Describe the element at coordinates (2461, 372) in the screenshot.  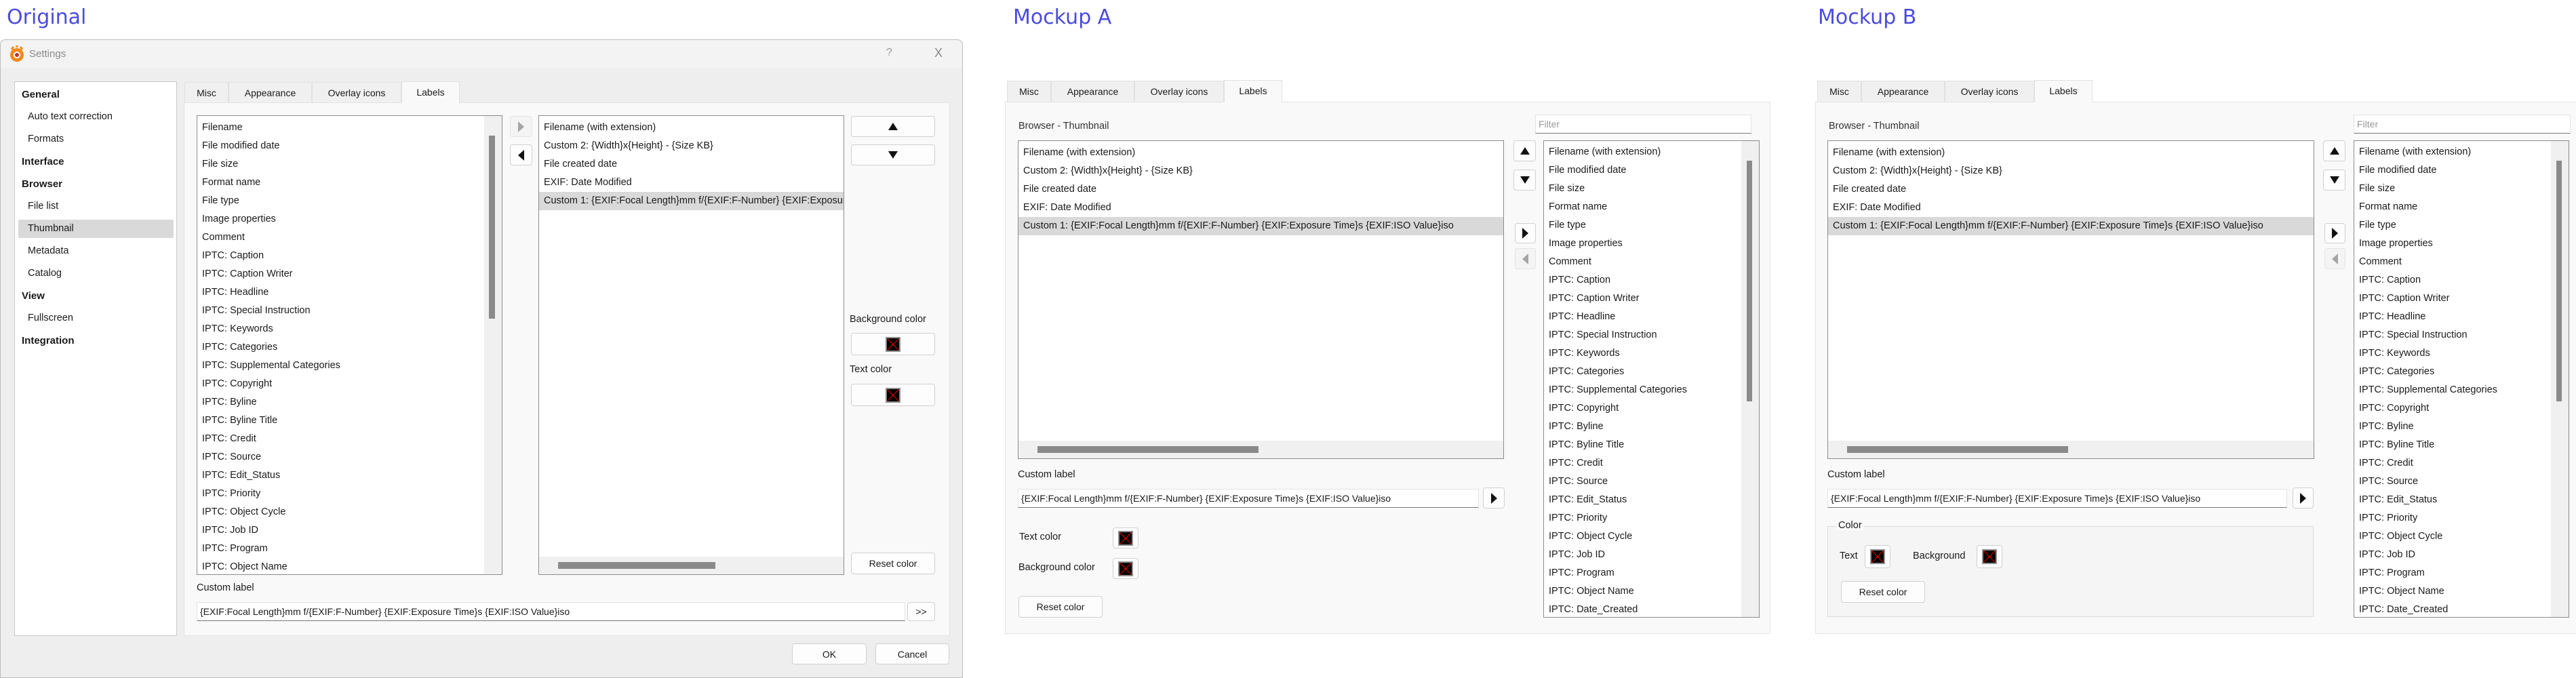
I see `list-item: IPTC: Categories` at that location.